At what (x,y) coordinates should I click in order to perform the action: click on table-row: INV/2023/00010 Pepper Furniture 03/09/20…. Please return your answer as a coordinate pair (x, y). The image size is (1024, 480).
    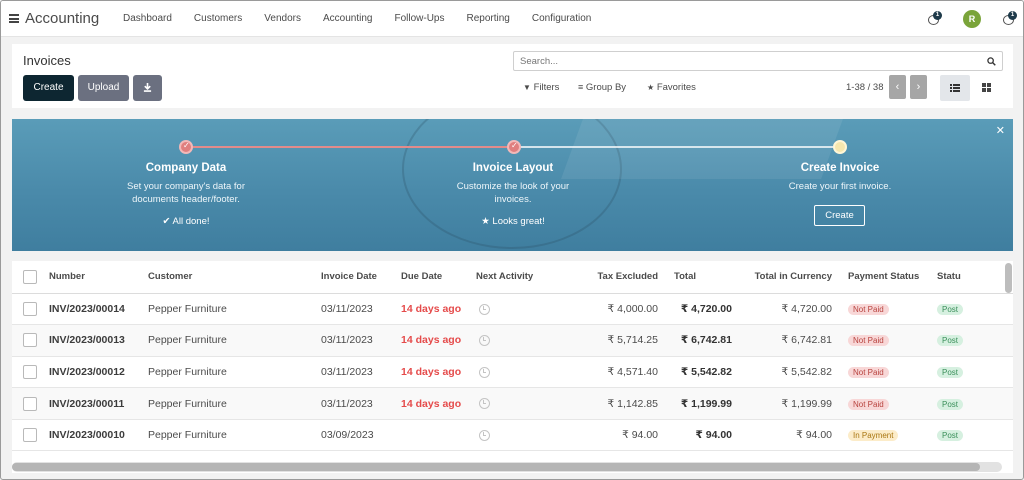
    Looking at the image, I should click on (512, 435).